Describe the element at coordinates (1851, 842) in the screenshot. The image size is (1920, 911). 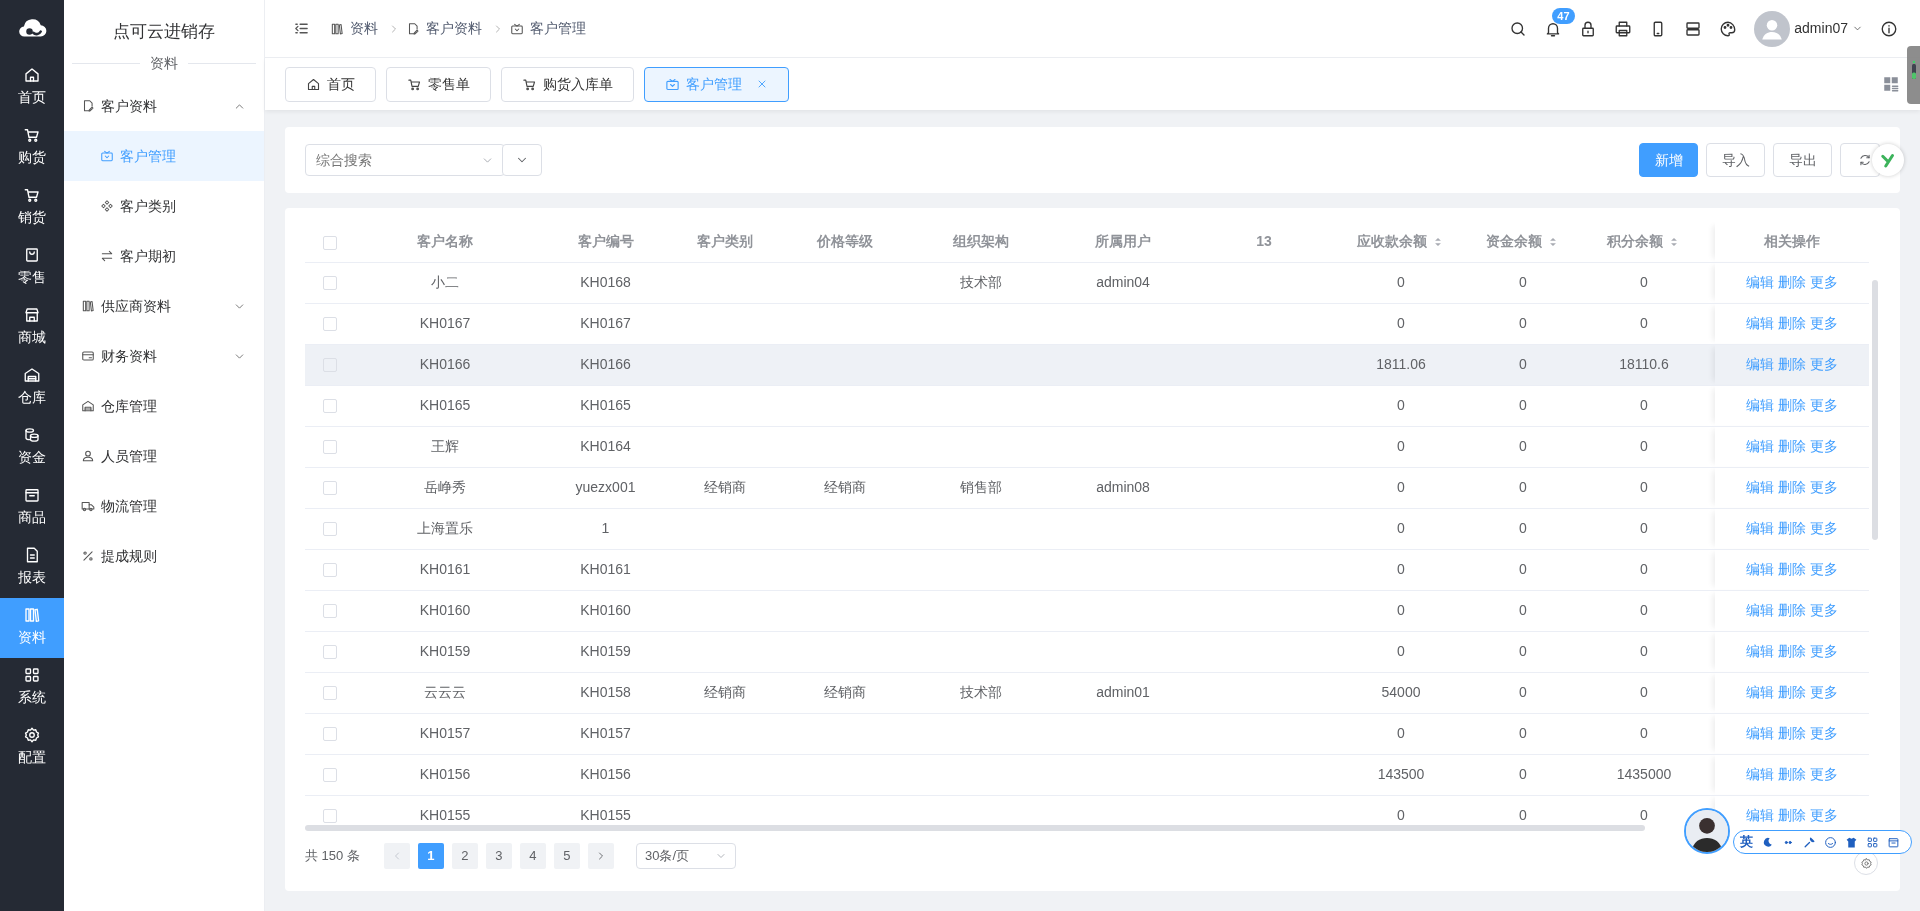
I see `shirt-icon` at that location.